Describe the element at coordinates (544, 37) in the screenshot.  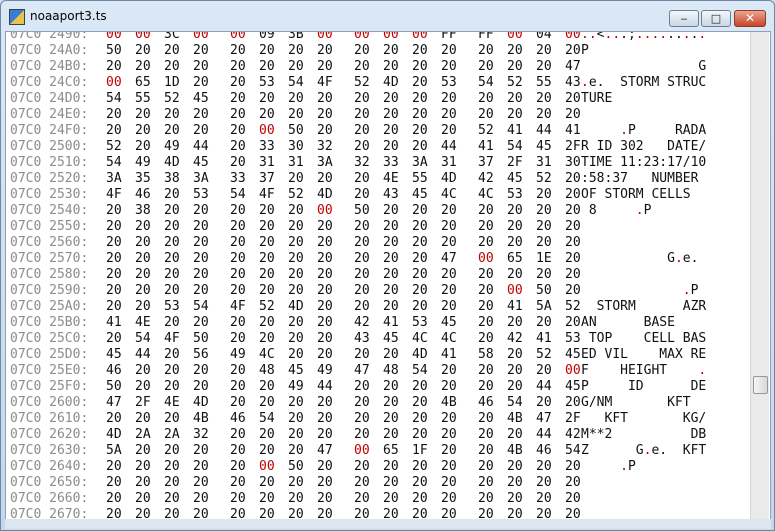
I see `hex-byte: 04` at that location.